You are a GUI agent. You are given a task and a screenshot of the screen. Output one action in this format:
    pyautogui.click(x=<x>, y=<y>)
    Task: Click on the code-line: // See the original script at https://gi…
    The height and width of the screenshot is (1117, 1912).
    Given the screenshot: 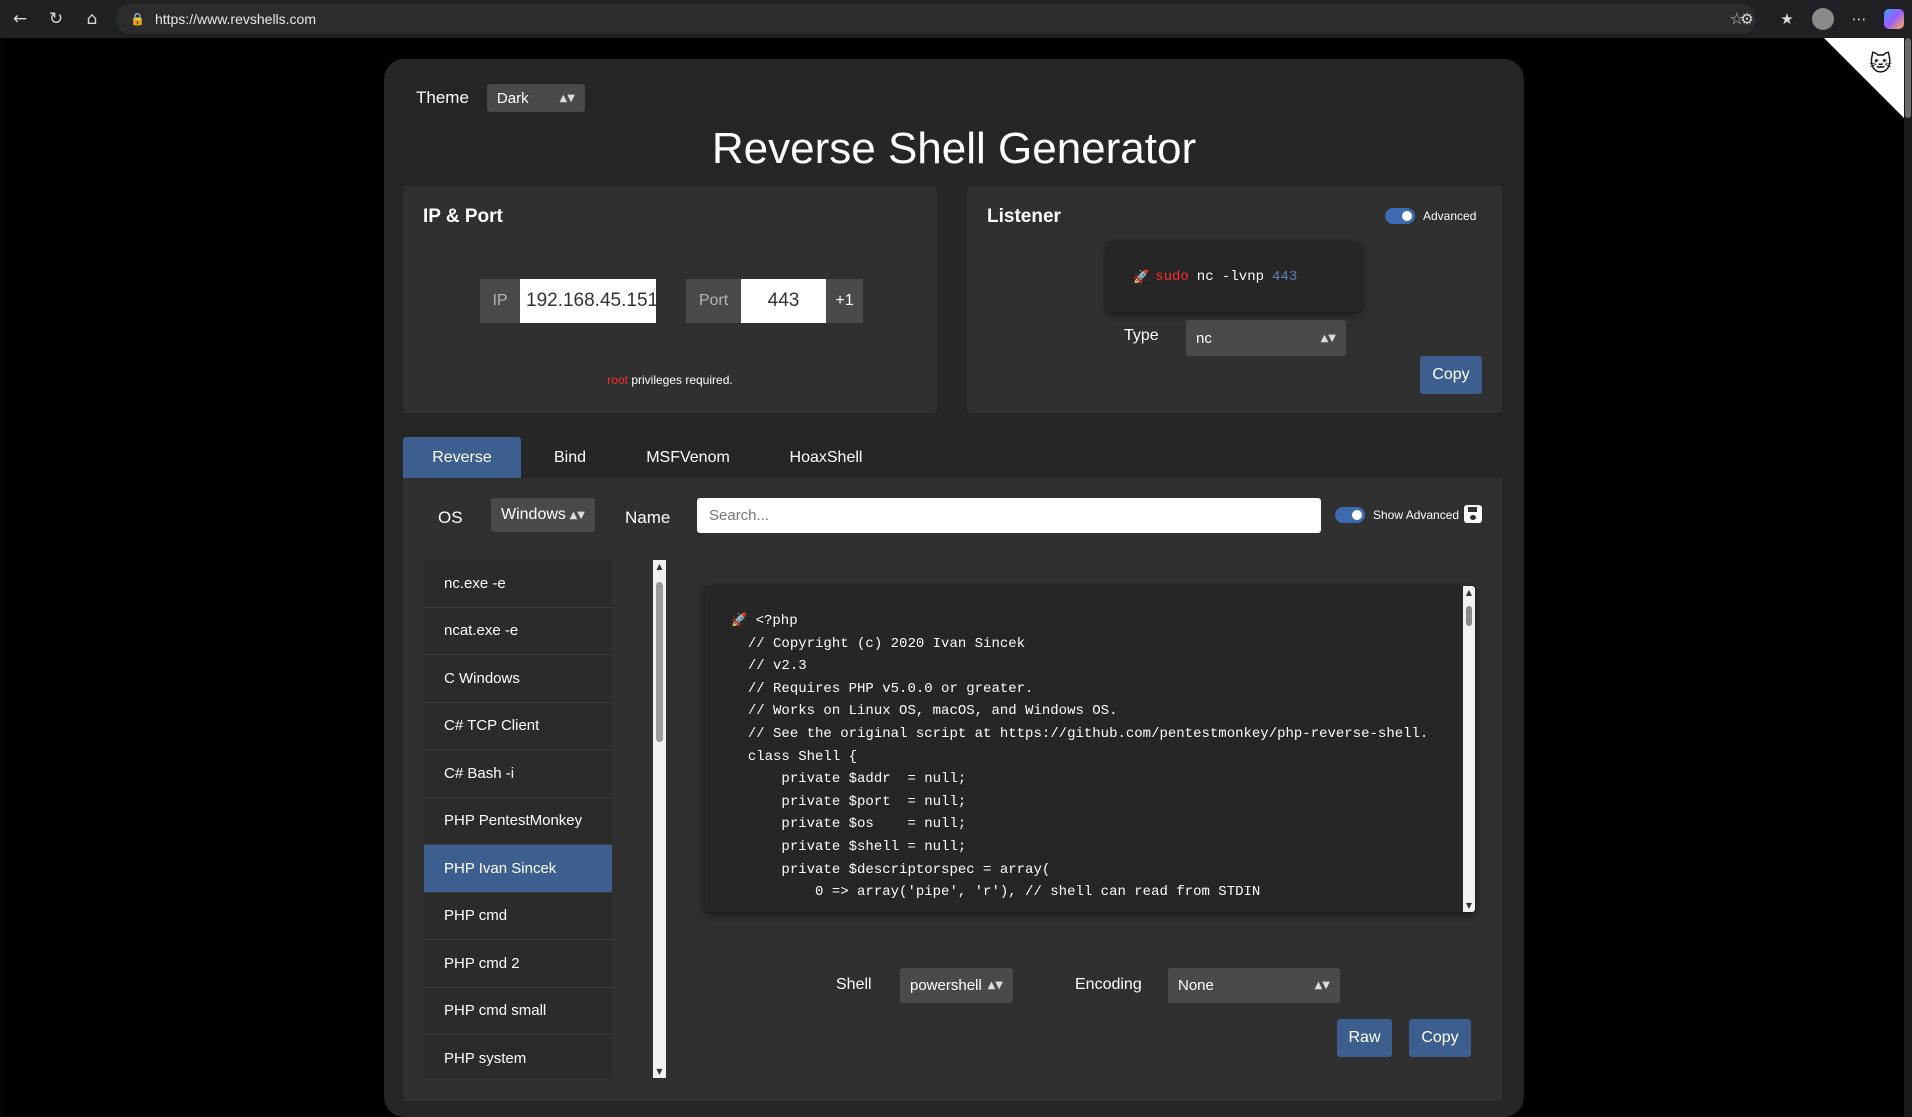 What is the action you would take?
    pyautogui.click(x=1088, y=733)
    